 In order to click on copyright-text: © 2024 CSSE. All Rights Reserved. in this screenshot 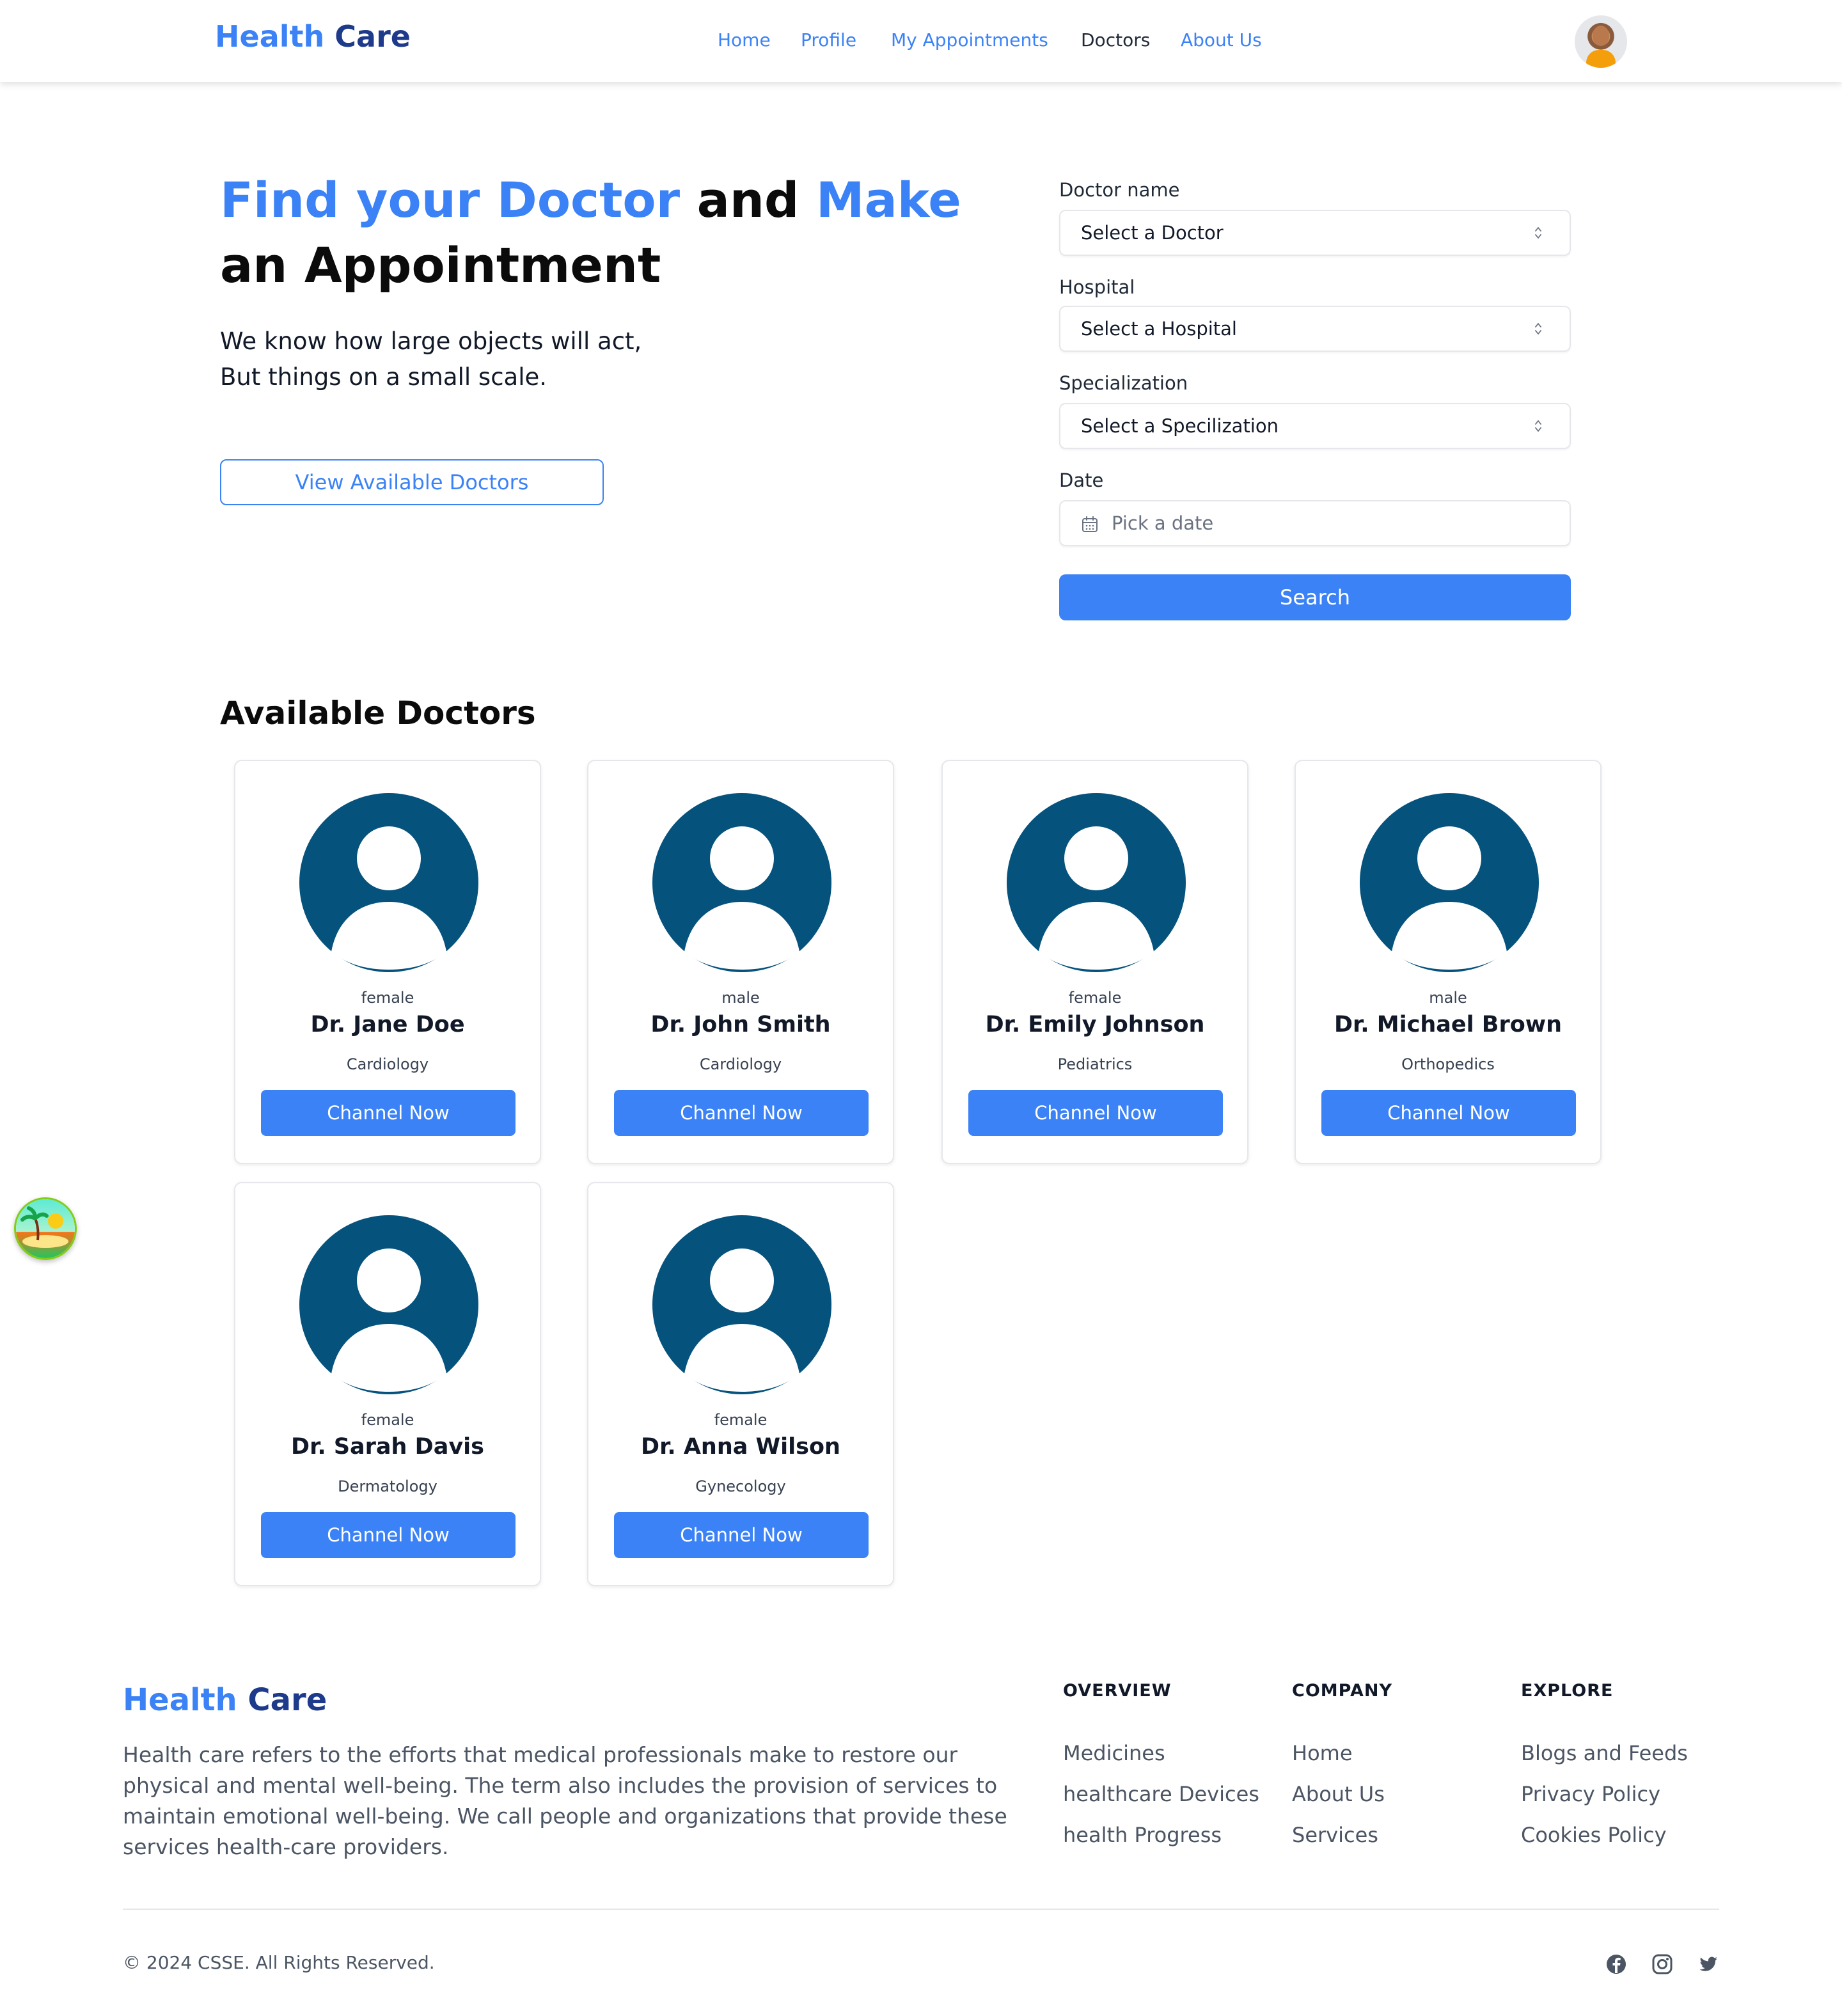, I will do `click(279, 1962)`.